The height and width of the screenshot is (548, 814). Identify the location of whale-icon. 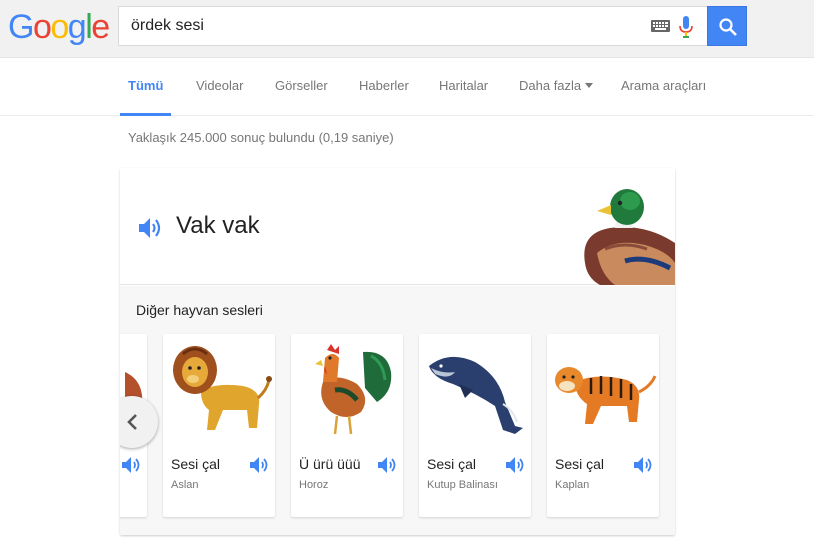
(476, 395).